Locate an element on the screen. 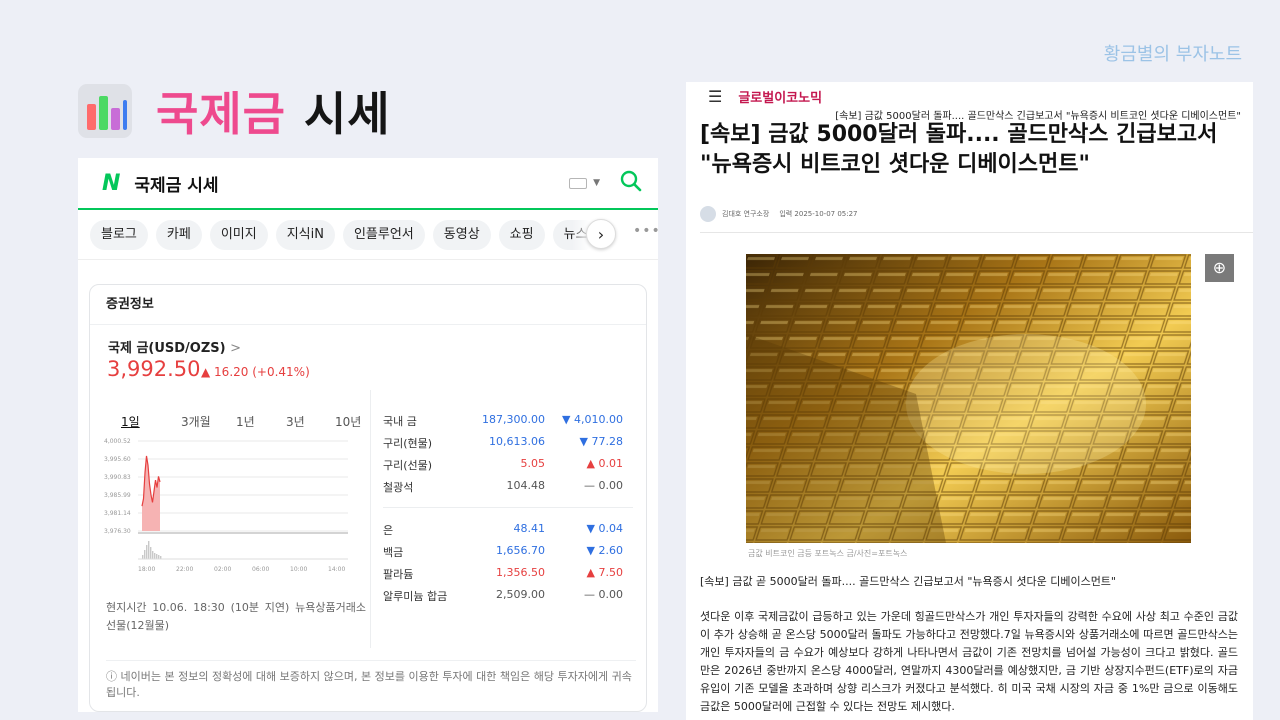  news-logo: 글로벌이코노믹 is located at coordinates (780, 96).